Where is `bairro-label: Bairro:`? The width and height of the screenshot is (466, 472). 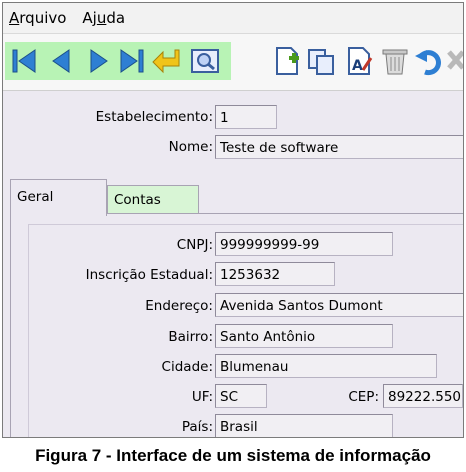 bairro-label: Bairro: is located at coordinates (190, 337).